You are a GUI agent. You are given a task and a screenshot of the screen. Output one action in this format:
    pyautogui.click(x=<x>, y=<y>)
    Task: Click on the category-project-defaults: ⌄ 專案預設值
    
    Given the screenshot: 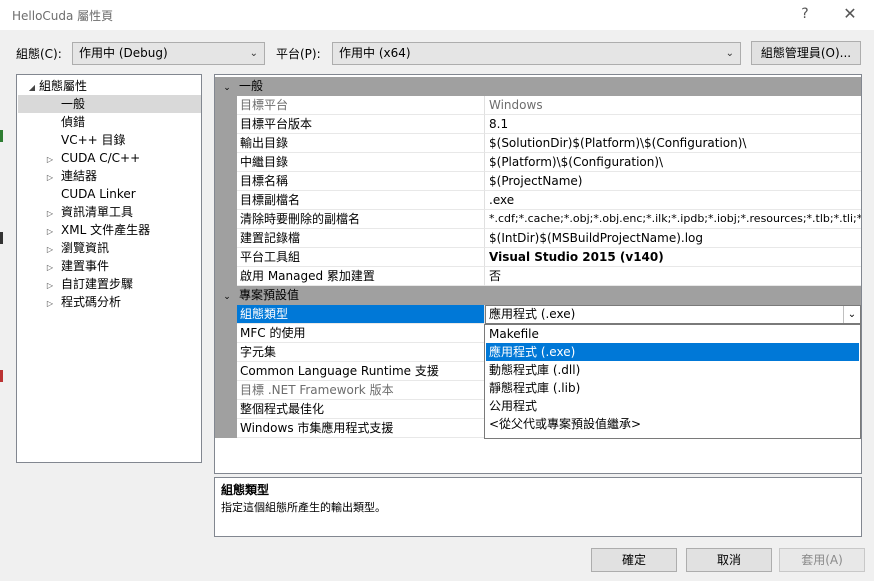 What is the action you would take?
    pyautogui.click(x=538, y=295)
    